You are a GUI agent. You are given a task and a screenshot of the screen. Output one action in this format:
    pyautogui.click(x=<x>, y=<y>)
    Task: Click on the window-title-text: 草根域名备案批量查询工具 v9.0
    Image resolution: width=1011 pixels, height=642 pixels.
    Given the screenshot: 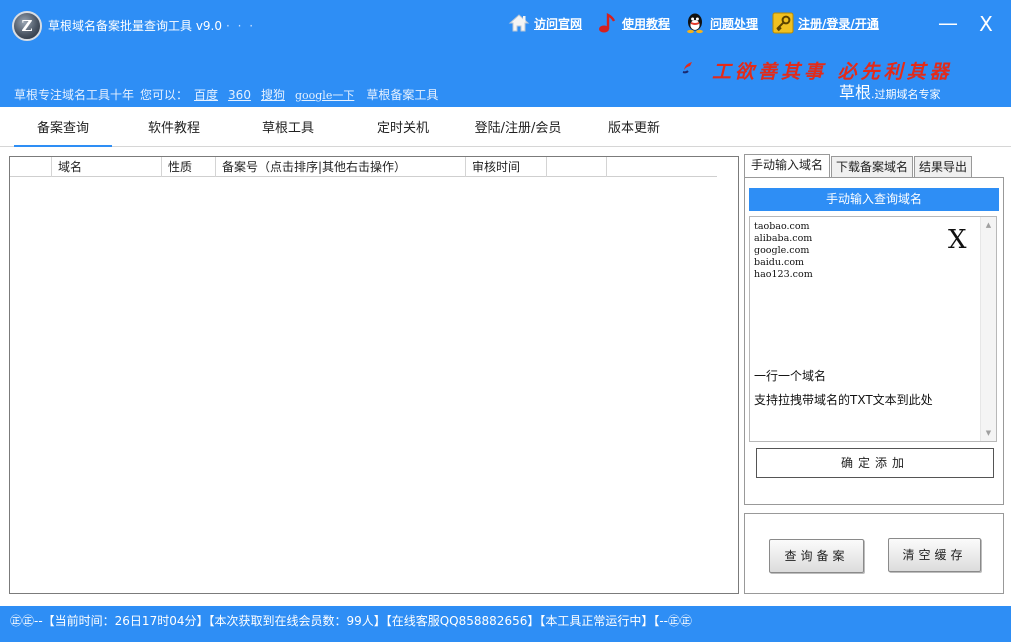 What is the action you would take?
    pyautogui.click(x=135, y=26)
    